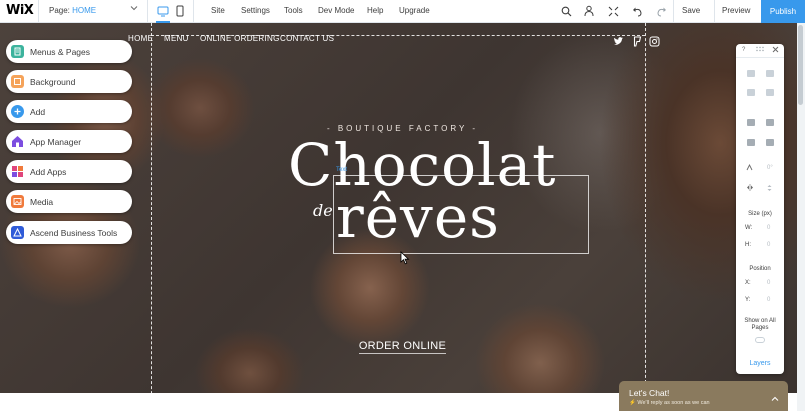 This screenshot has width=805, height=411. Describe the element at coordinates (768, 245) in the screenshot. I see `height-value: 0` at that location.